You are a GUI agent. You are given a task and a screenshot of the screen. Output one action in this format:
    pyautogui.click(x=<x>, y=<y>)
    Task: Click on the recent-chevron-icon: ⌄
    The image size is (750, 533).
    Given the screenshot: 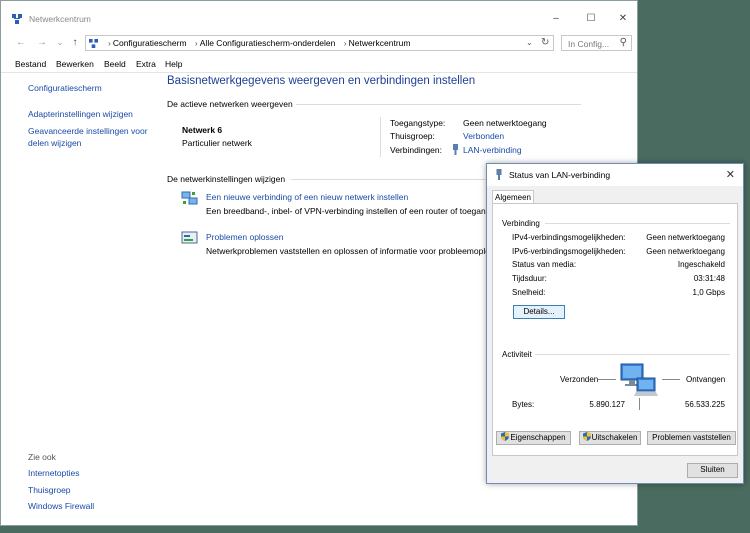 What is the action you would take?
    pyautogui.click(x=60, y=43)
    